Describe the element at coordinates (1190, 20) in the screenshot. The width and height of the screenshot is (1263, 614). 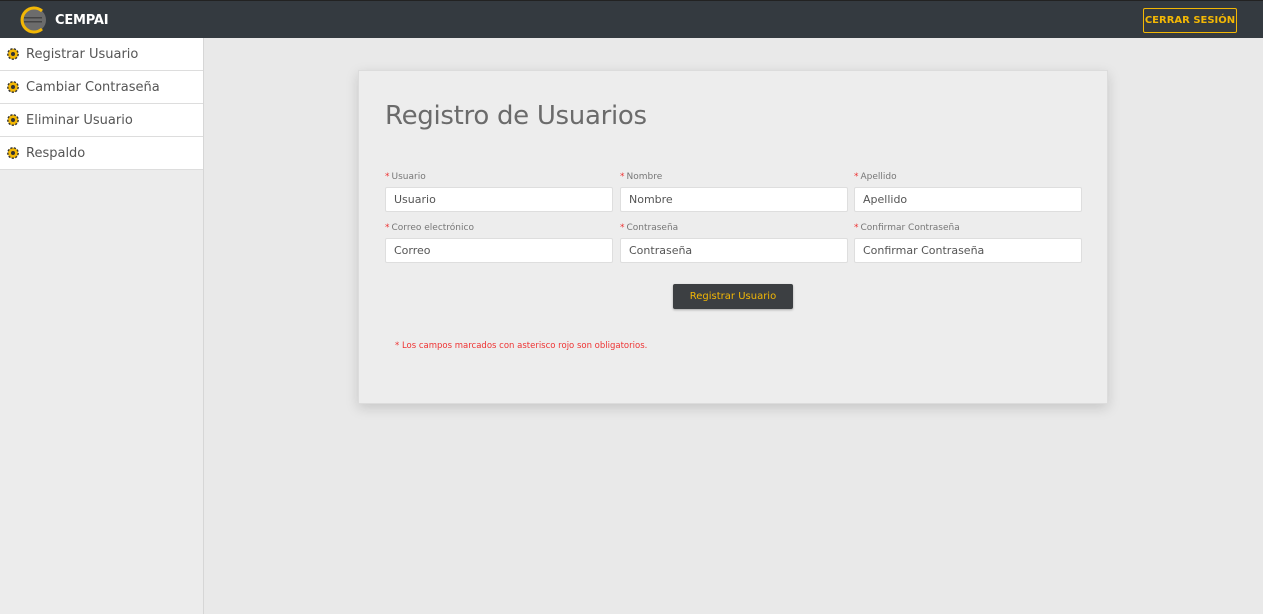
I see `logout-button: CERRAR SESIÓN` at that location.